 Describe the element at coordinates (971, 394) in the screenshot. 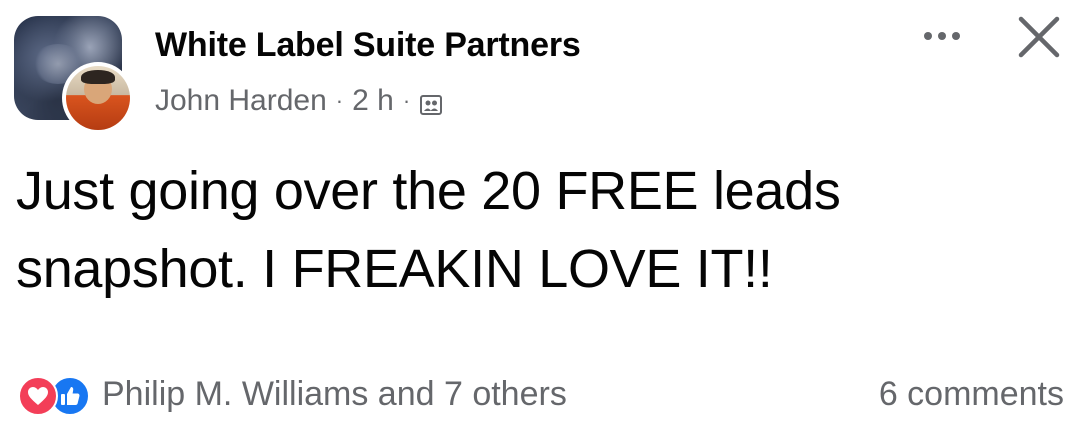

I see `comments-count-link: 6 comments` at that location.